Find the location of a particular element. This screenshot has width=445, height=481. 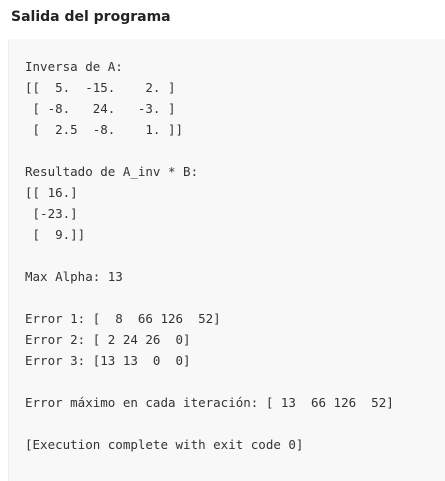

error-line: Error 3: [13 13 0 0] is located at coordinates (108, 360).